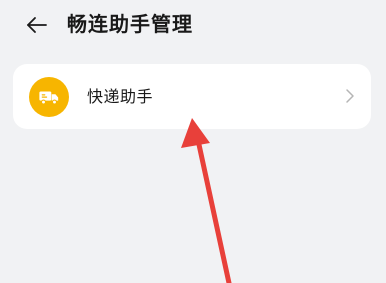 The width and height of the screenshot is (386, 283). I want to click on delivery-truck-icon, so click(49, 98).